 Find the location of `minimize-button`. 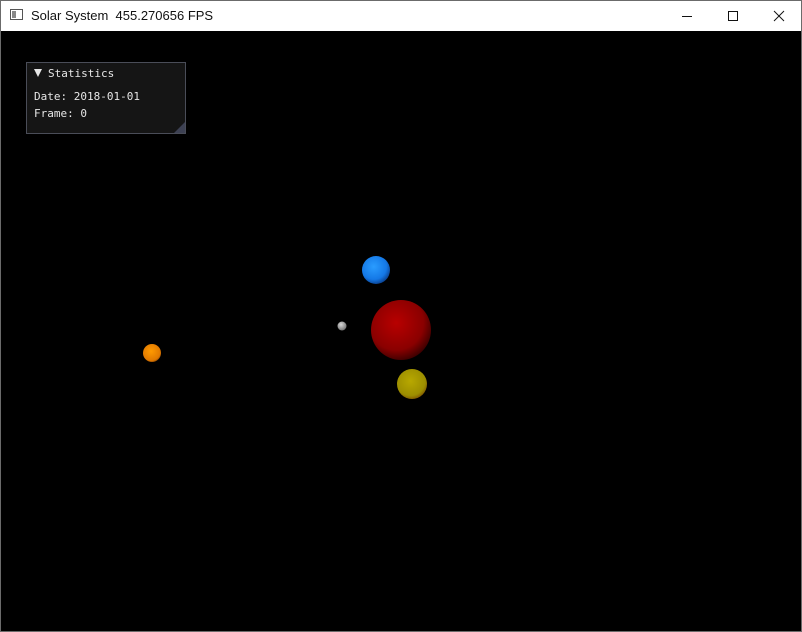

minimize-button is located at coordinates (687, 16).